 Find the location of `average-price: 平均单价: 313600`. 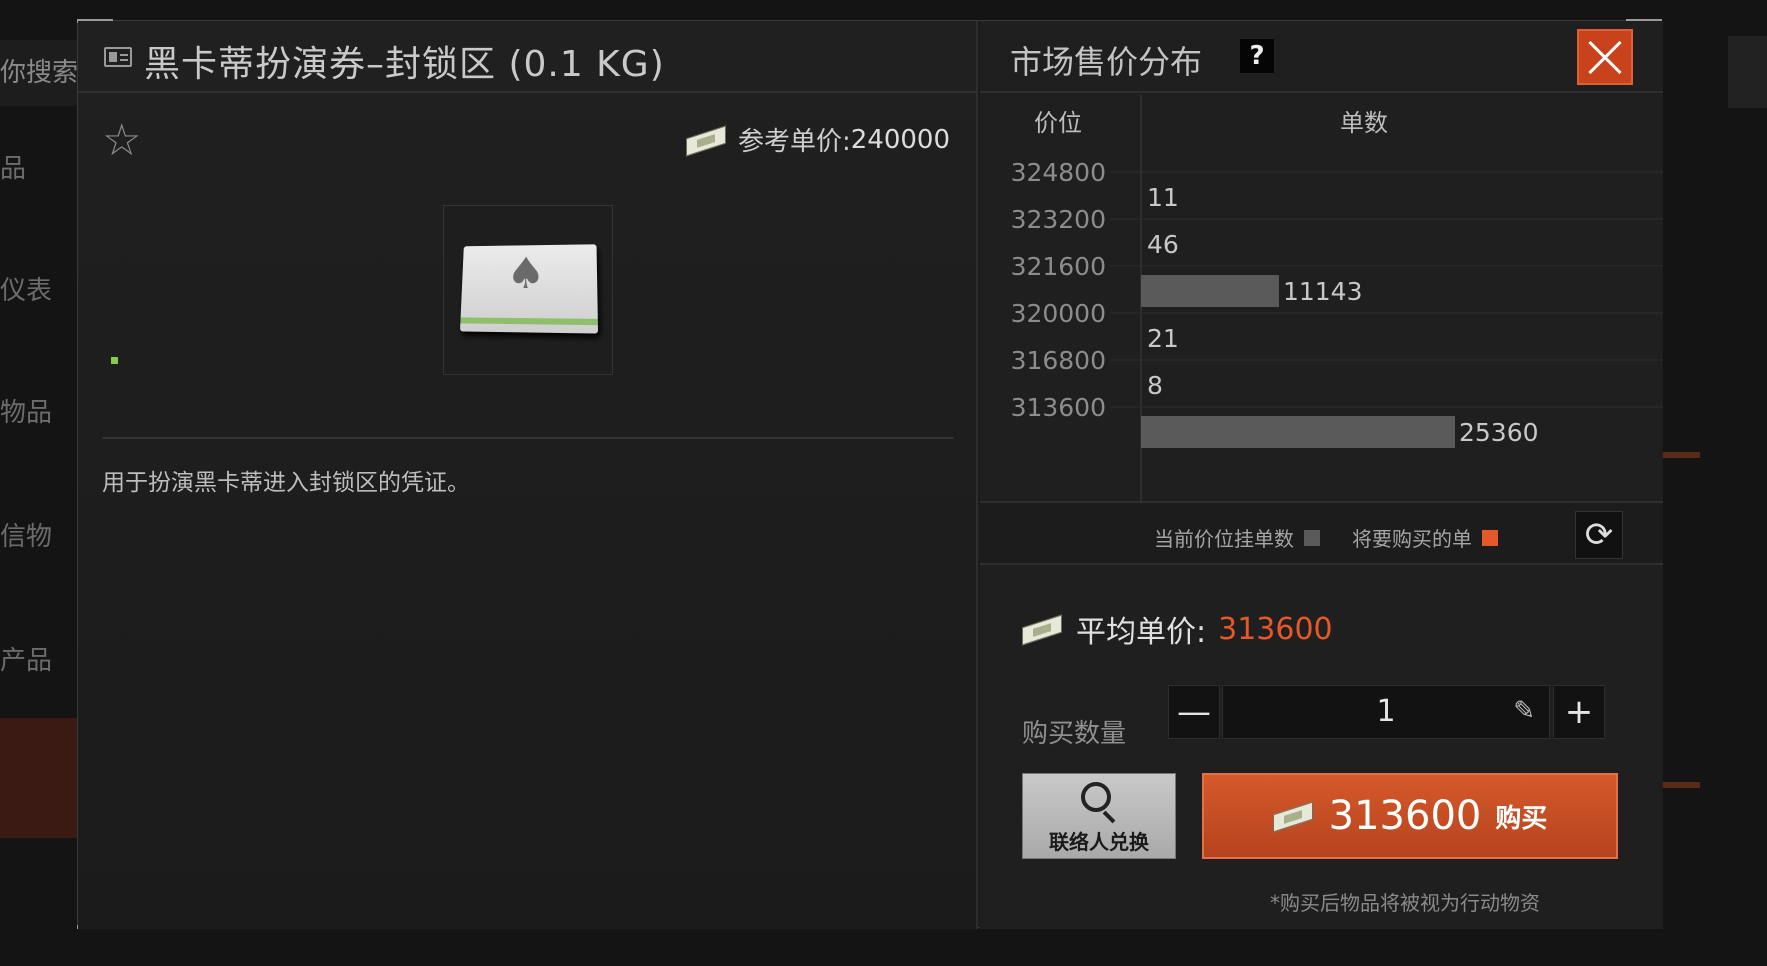

average-price: 平均单价: 313600 is located at coordinates (1177, 629).